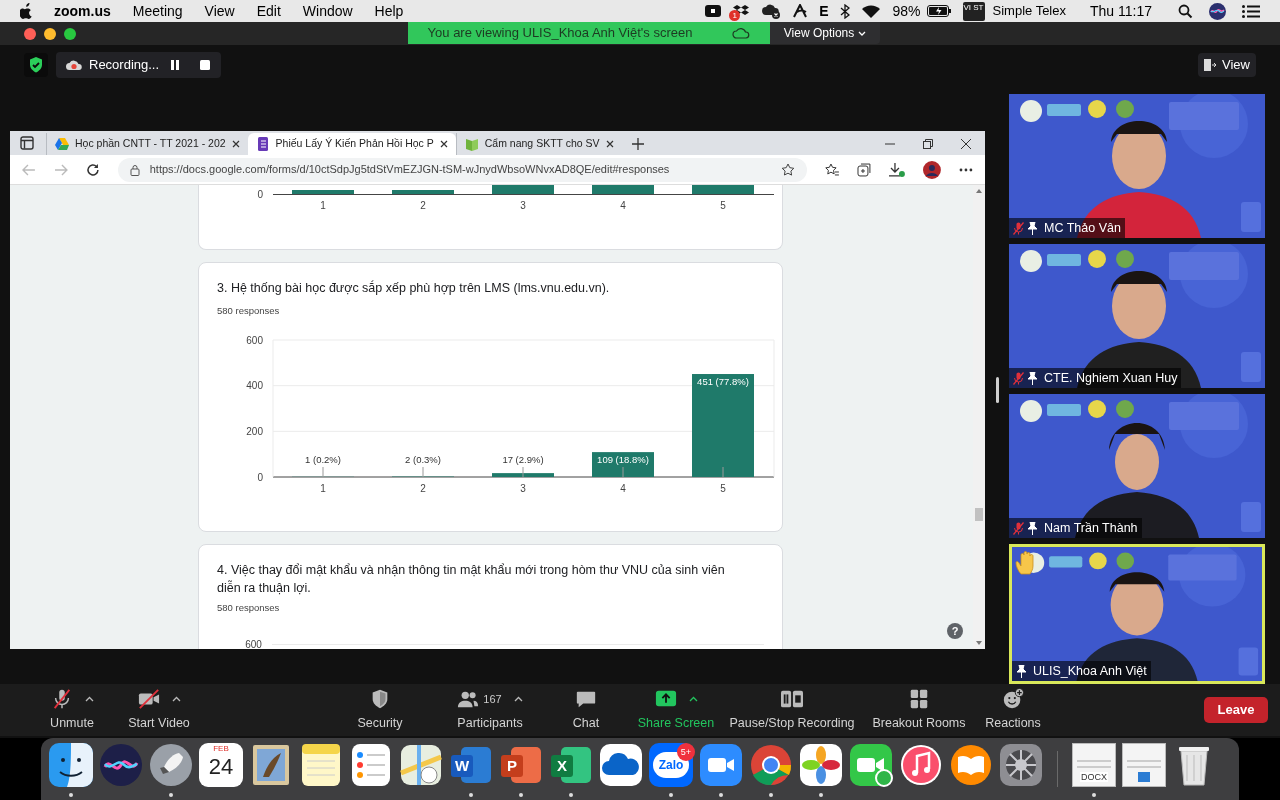 This screenshot has width=1280, height=800. Describe the element at coordinates (471, 579) in the screenshot. I see `question-title: 4. Việc thay đổi mật khẩu và nhận thông tin mật khẩu mới trong hòm thư VNU của sinh viên diễn ra thuận lợi.` at that location.